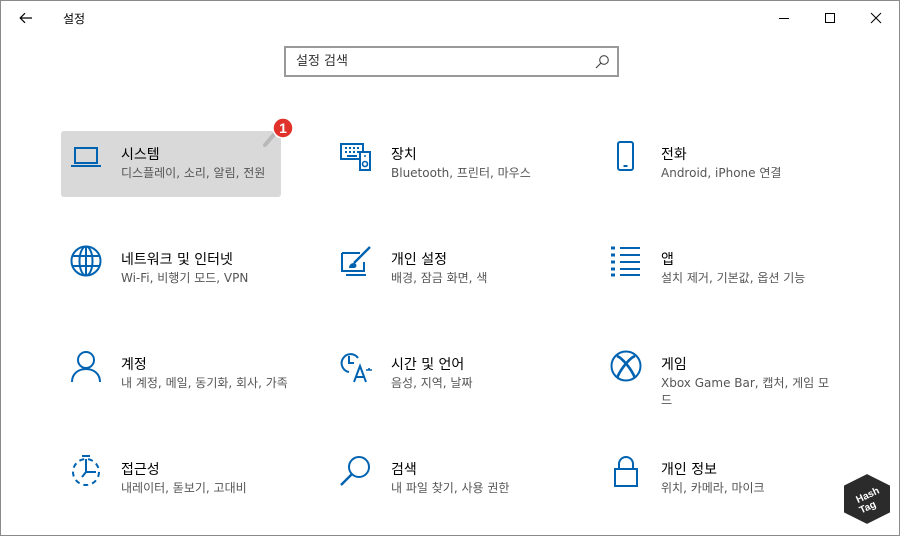 Image resolution: width=900 pixels, height=536 pixels. What do you see at coordinates (436, 61) in the screenshot?
I see `search-input` at bounding box center [436, 61].